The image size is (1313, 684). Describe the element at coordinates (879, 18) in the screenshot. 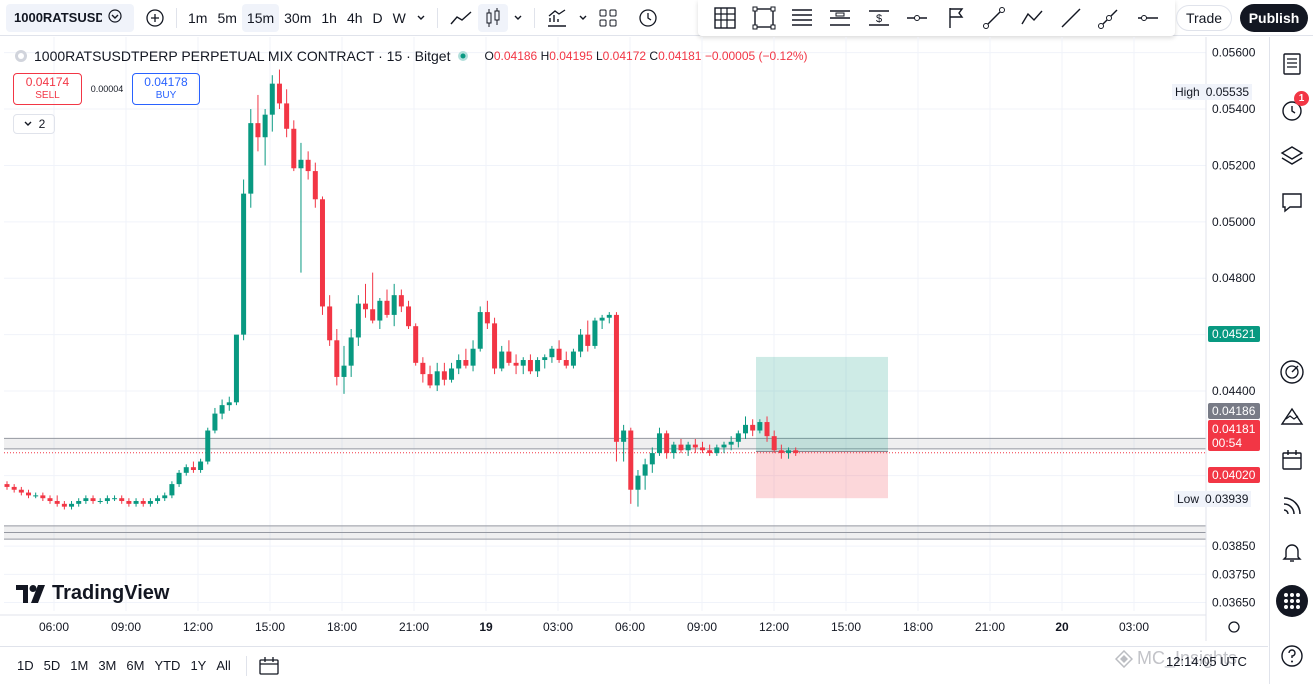

I see `price-range-tool-icon: $` at that location.